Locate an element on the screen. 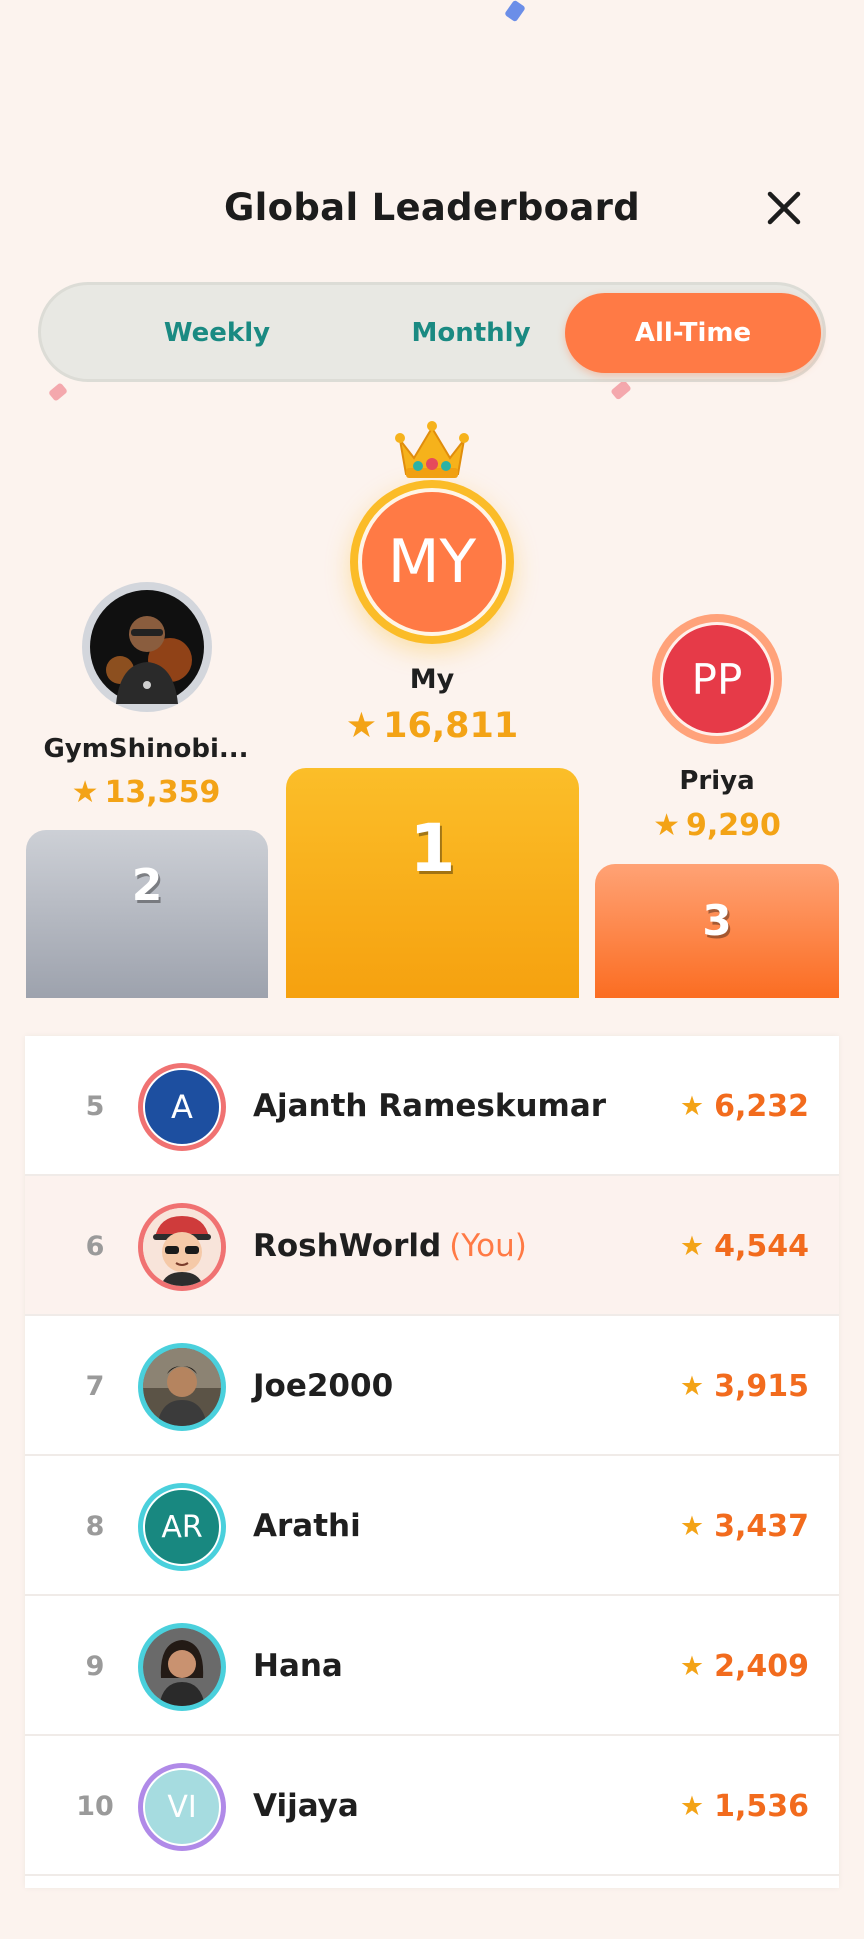 The width and height of the screenshot is (864, 1939). podium-block-third: 3 is located at coordinates (717, 931).